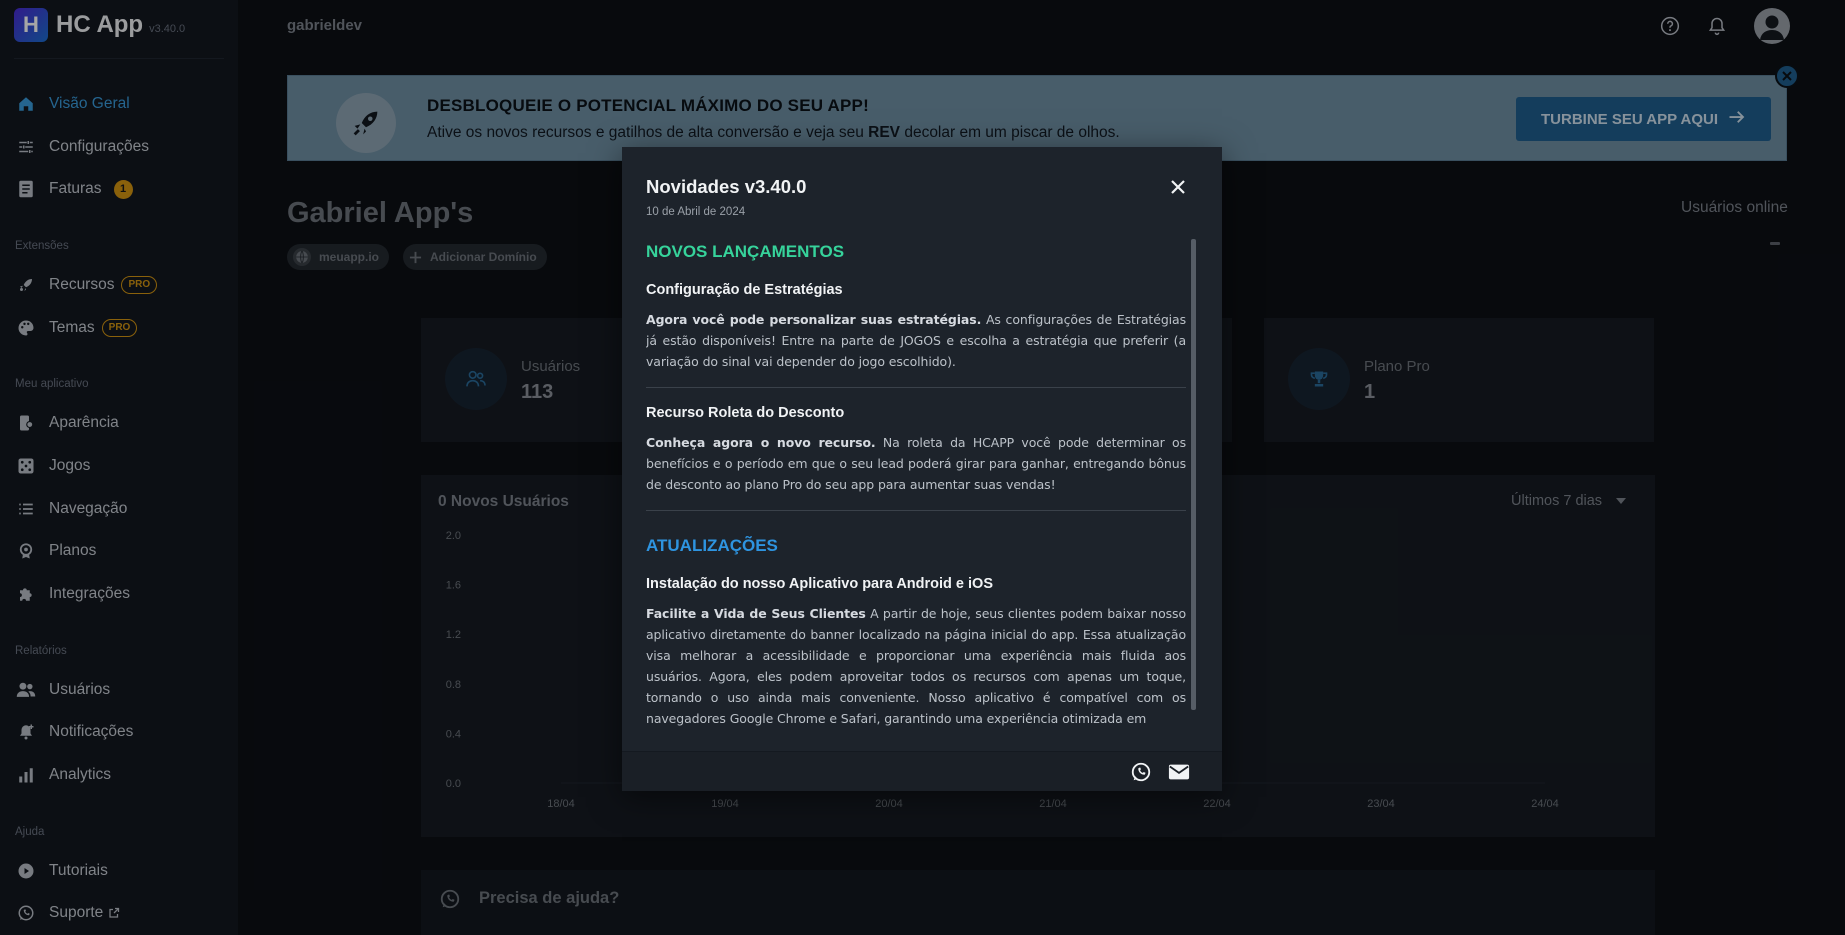 The width and height of the screenshot is (1845, 935). Describe the element at coordinates (745, 413) in the screenshot. I see `release-item-title: Recurso Roleta do Desconto` at that location.